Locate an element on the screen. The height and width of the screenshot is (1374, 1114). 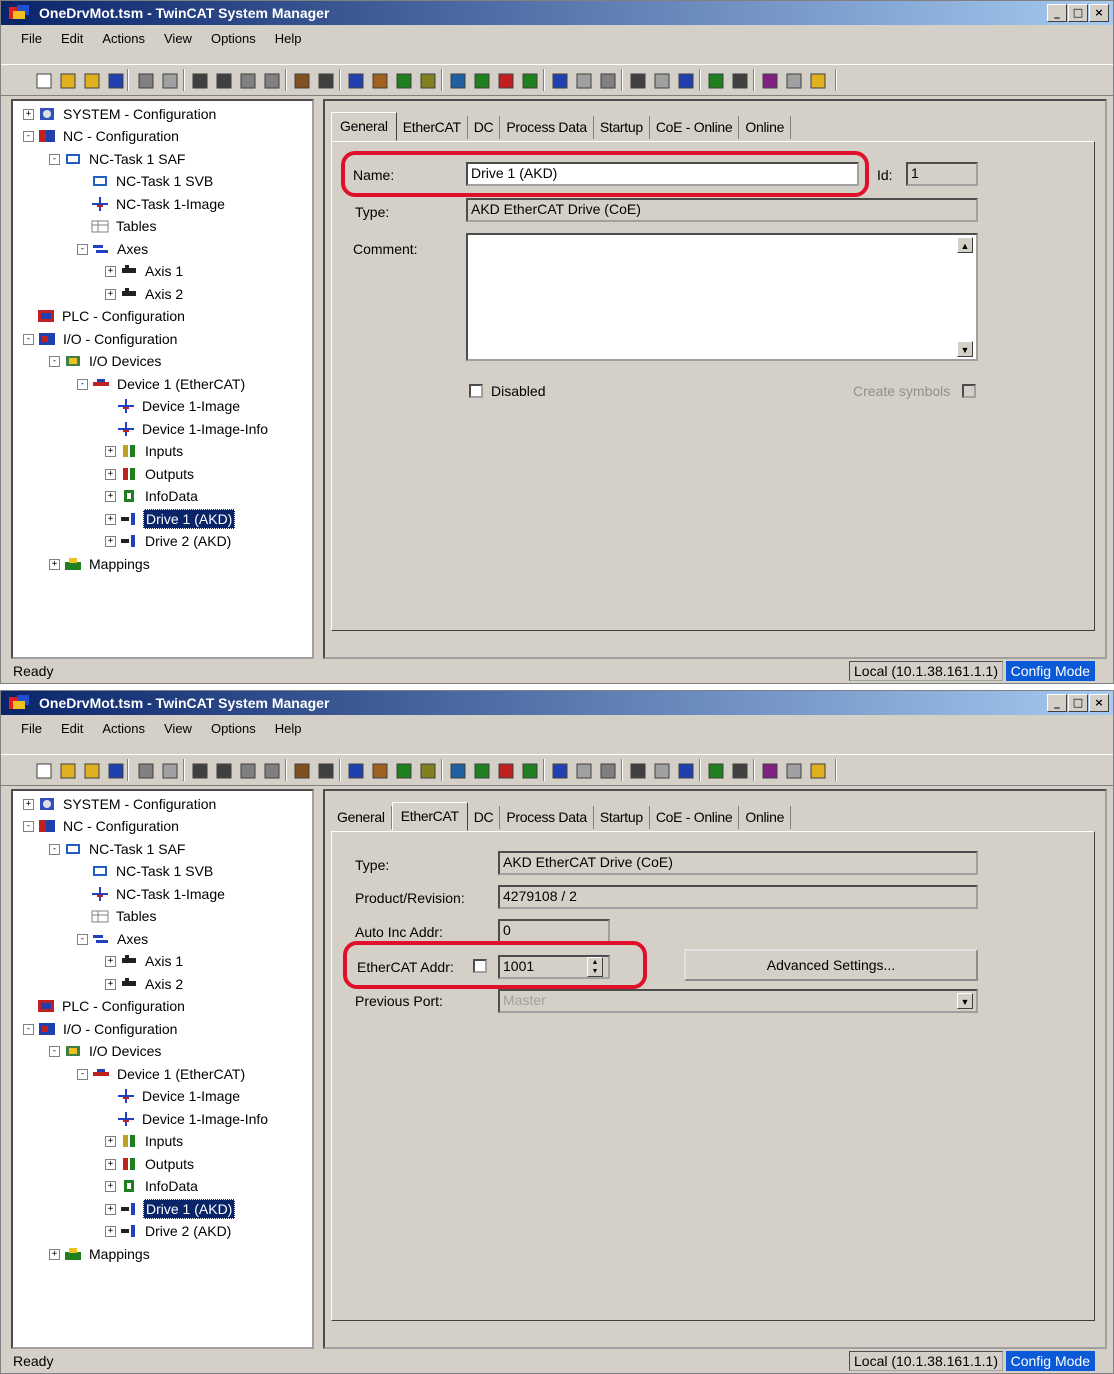
tree-node-drive-2: + Drive 2 (AKD) is located at coordinates (169, 1231).